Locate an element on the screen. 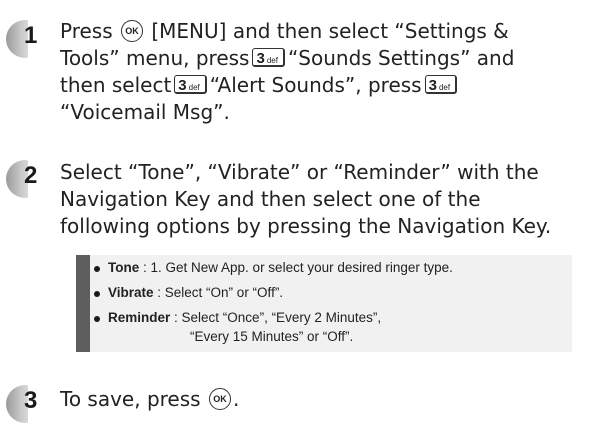 This screenshot has width=591, height=428. option-vibrate: Vibrate : Select “On” or “Off”. is located at coordinates (189, 292).